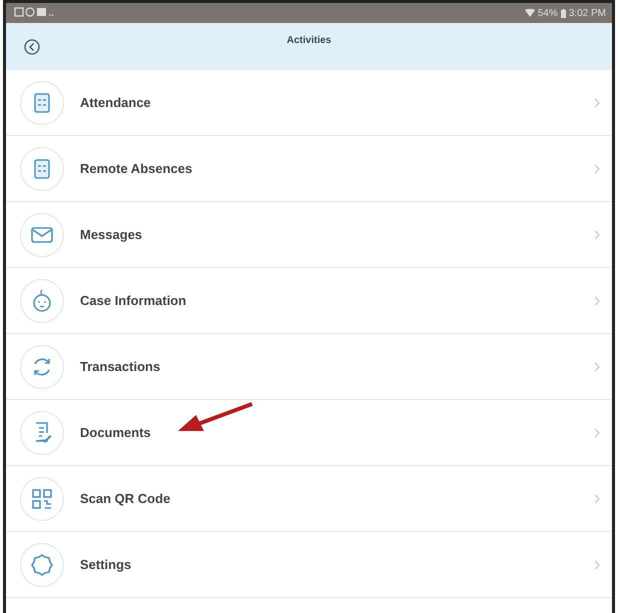 The width and height of the screenshot is (618, 613). Describe the element at coordinates (563, 13) in the screenshot. I see `battery-icon` at that location.